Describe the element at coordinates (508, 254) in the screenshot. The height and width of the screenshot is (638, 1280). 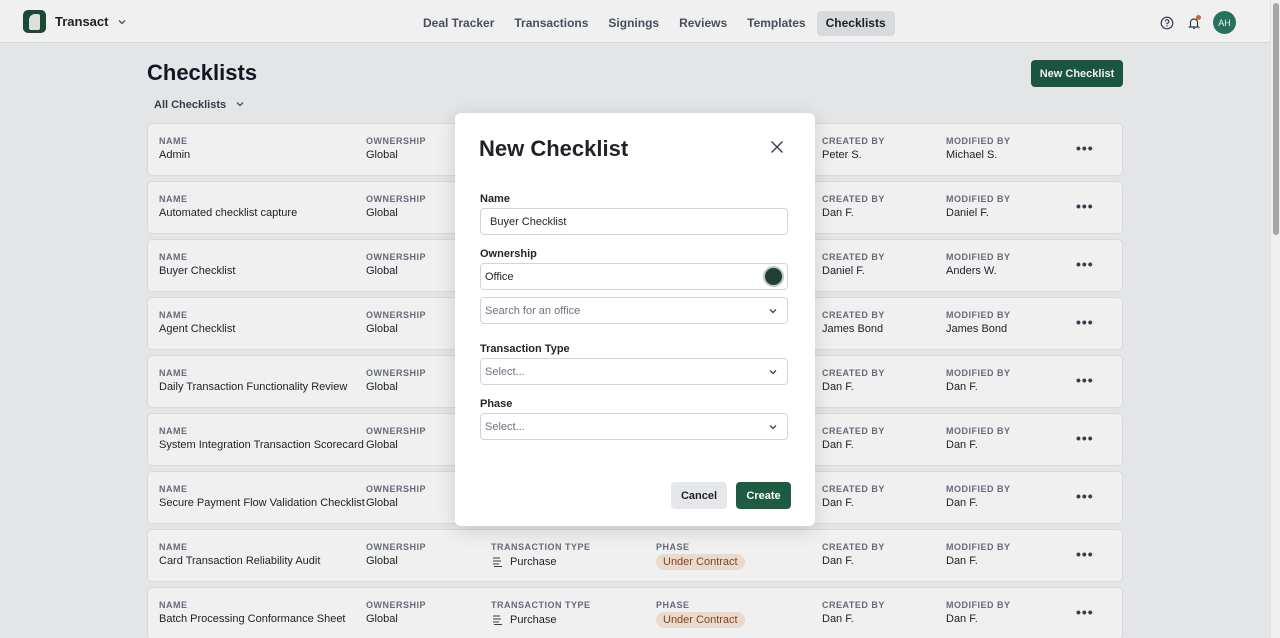
I see `ownership-label: Ownership` at that location.